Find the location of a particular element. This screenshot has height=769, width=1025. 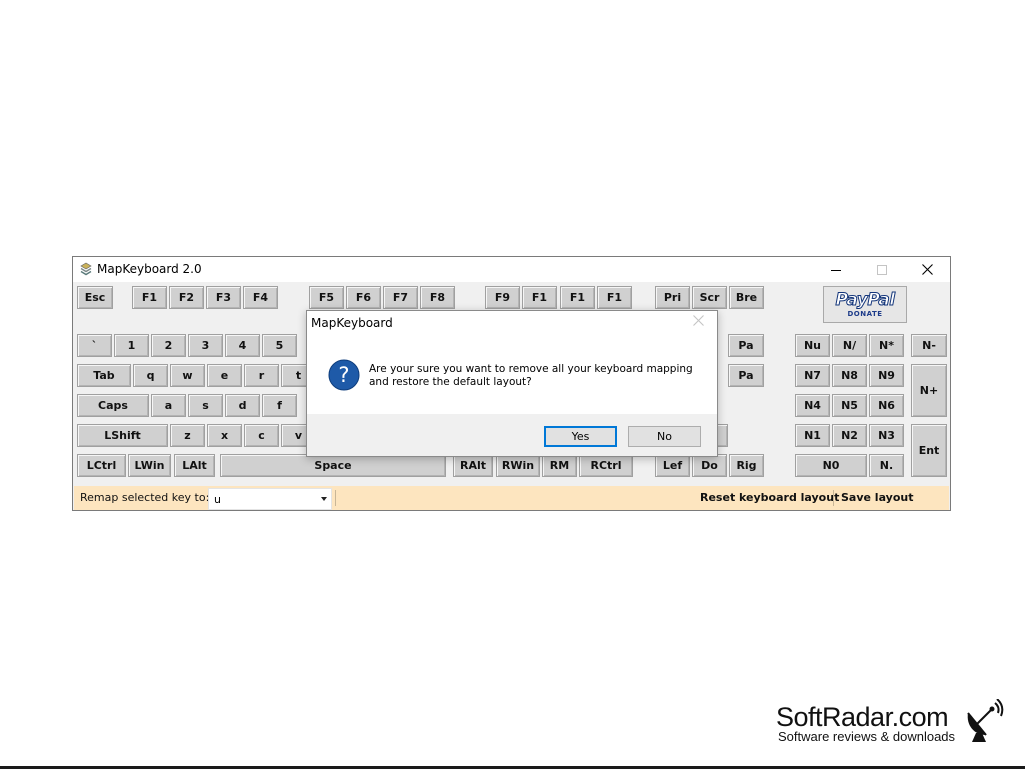

app-icon is located at coordinates (86, 269).